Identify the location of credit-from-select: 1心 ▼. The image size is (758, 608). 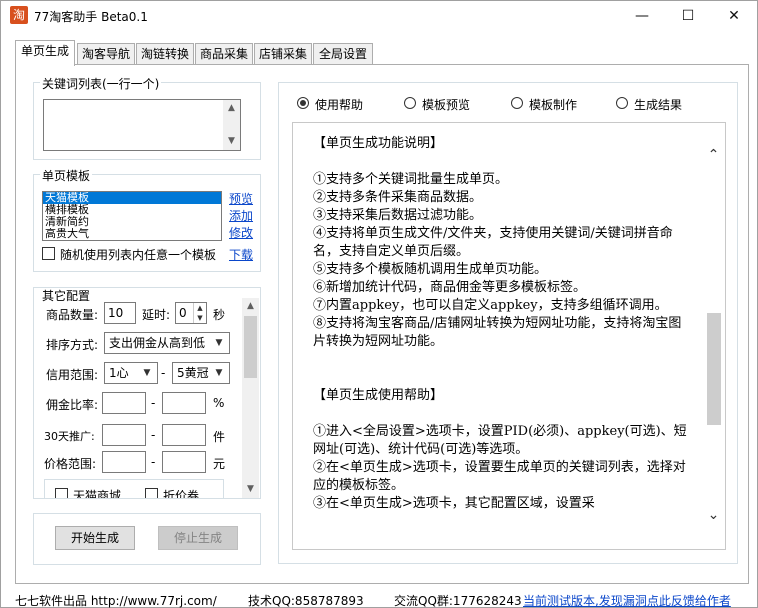
(131, 373).